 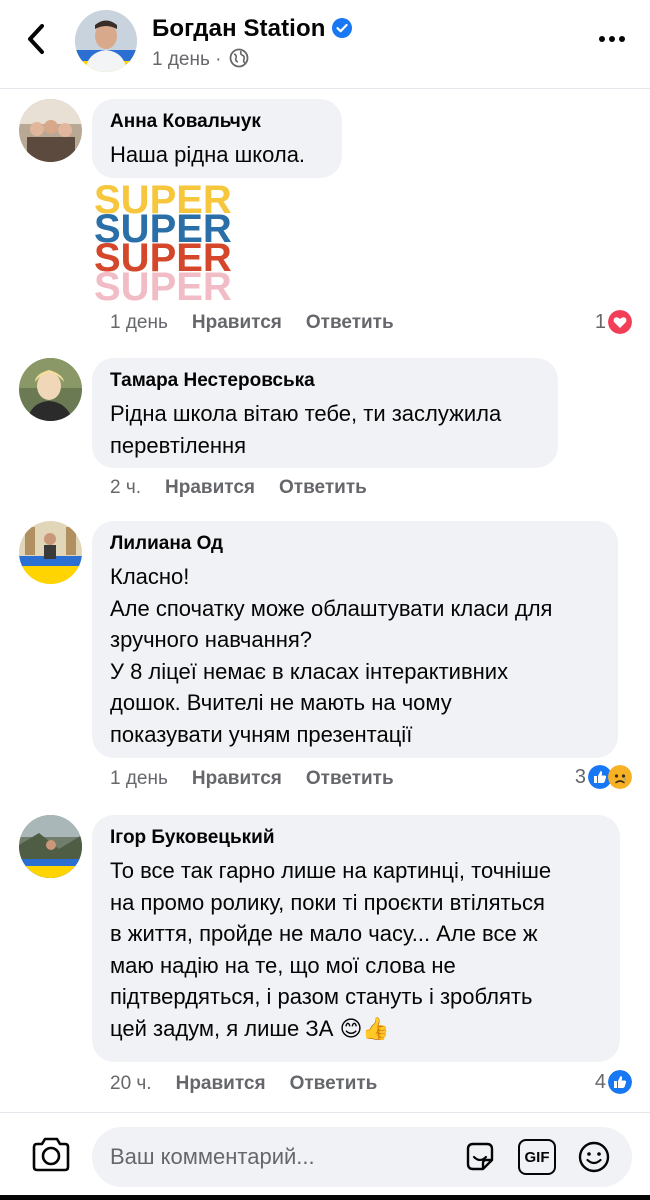 I want to click on globe-icon, so click(x=239, y=58).